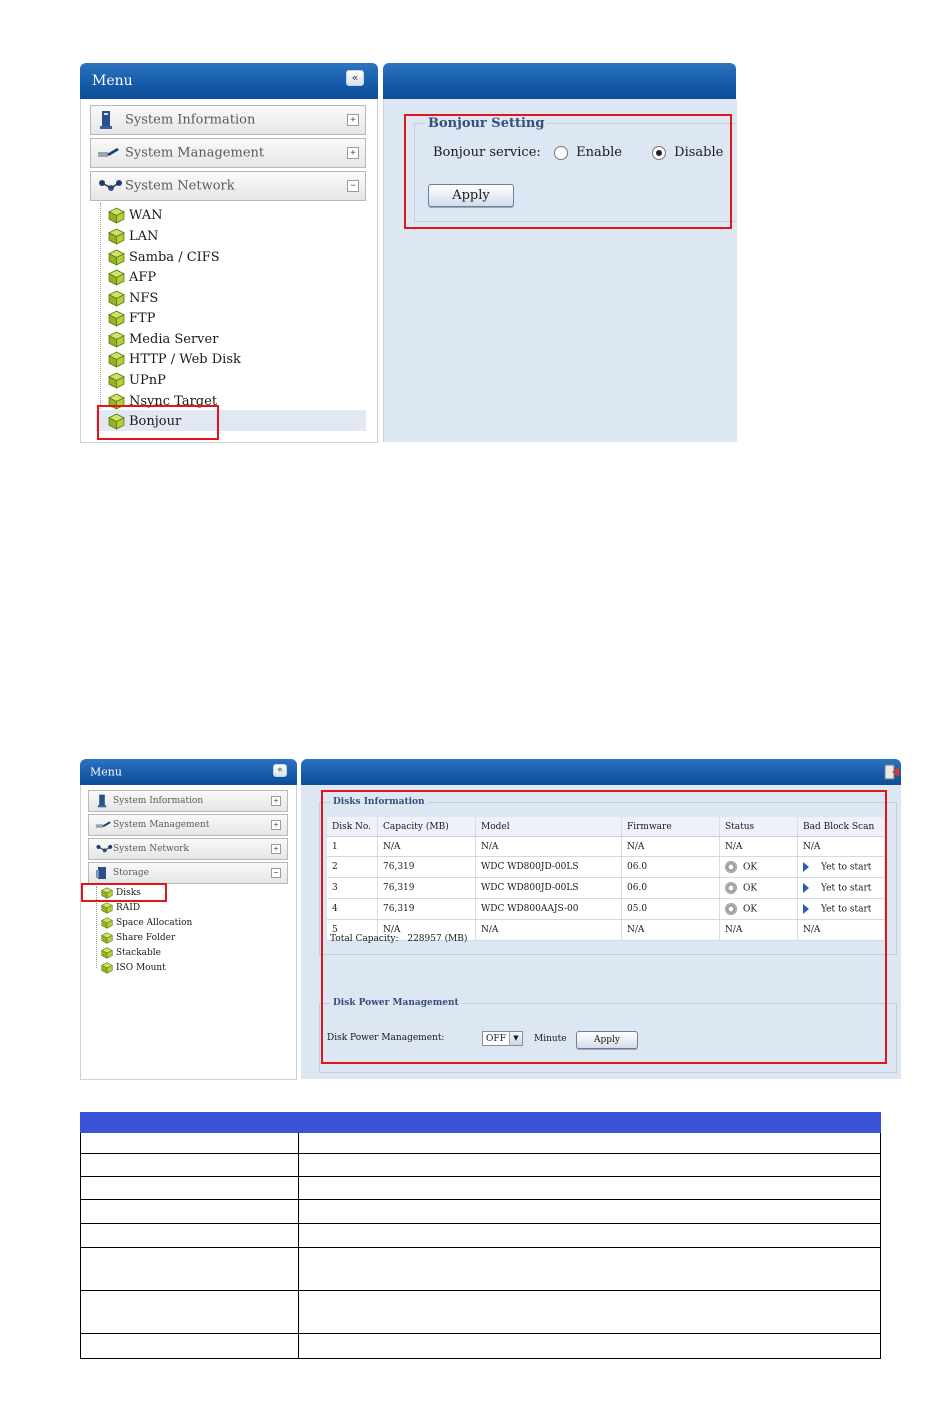 The height and width of the screenshot is (1420, 950). I want to click on highlight-disks-content, so click(604, 927).